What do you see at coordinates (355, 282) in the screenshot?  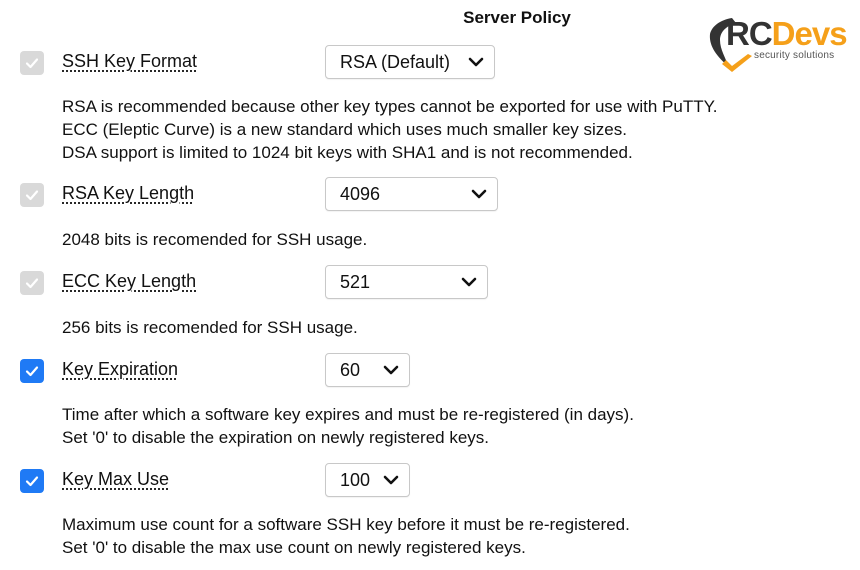 I see `ecc-key-length-value: 521` at bounding box center [355, 282].